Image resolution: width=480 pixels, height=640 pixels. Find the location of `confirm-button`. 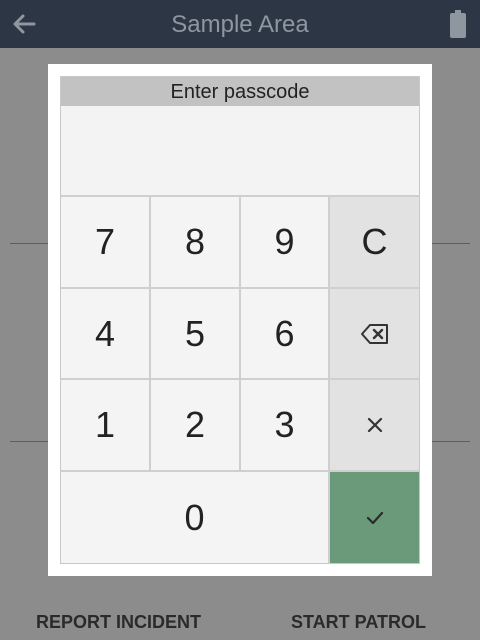

confirm-button is located at coordinates (374, 517).